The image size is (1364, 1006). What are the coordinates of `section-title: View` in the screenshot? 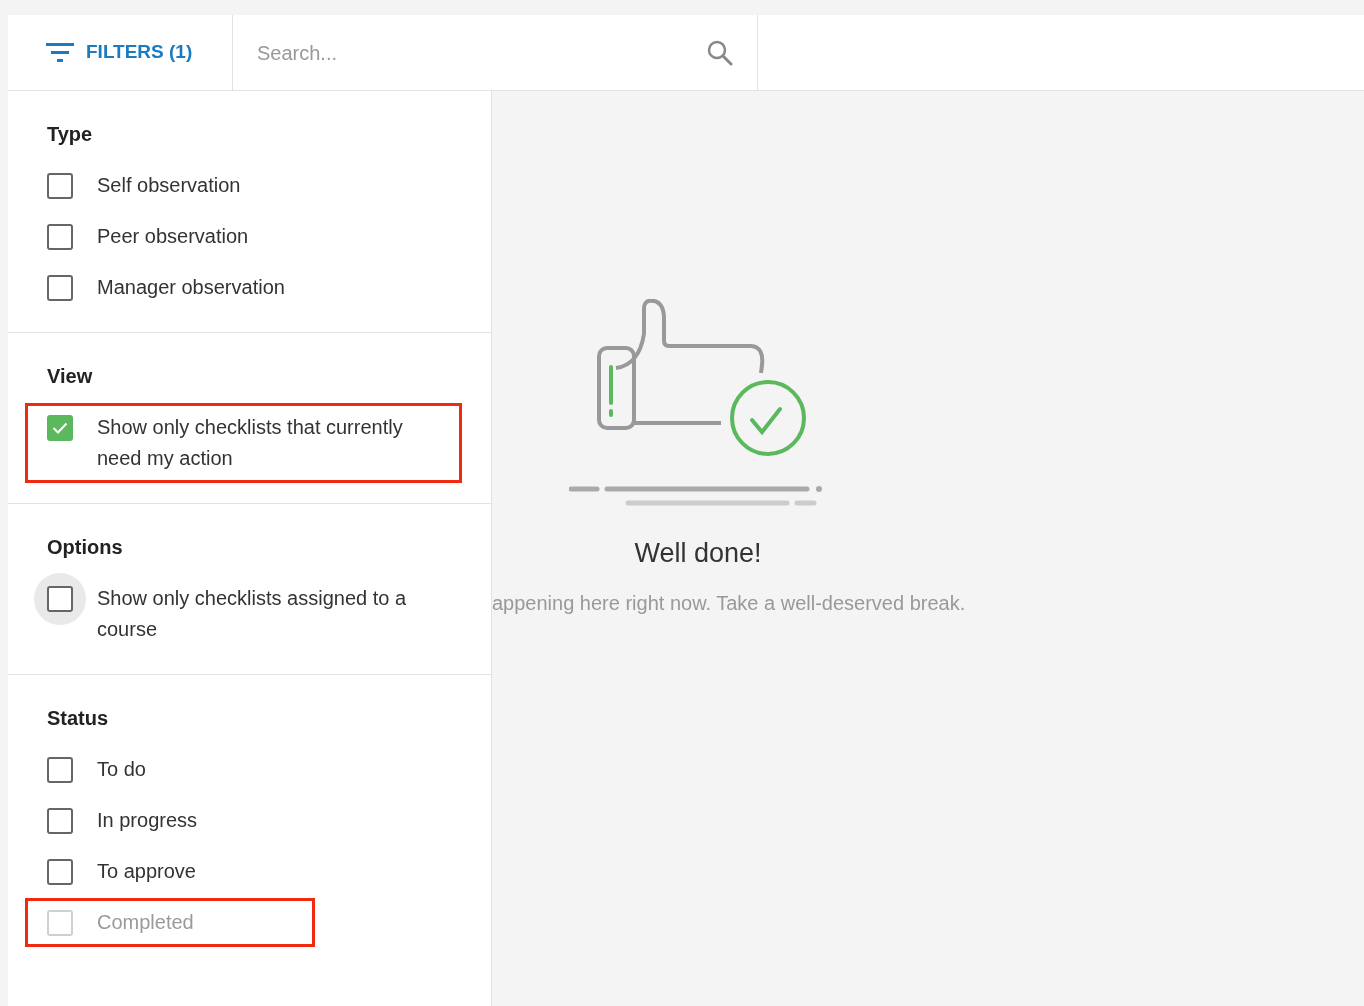 It's located at (70, 376).